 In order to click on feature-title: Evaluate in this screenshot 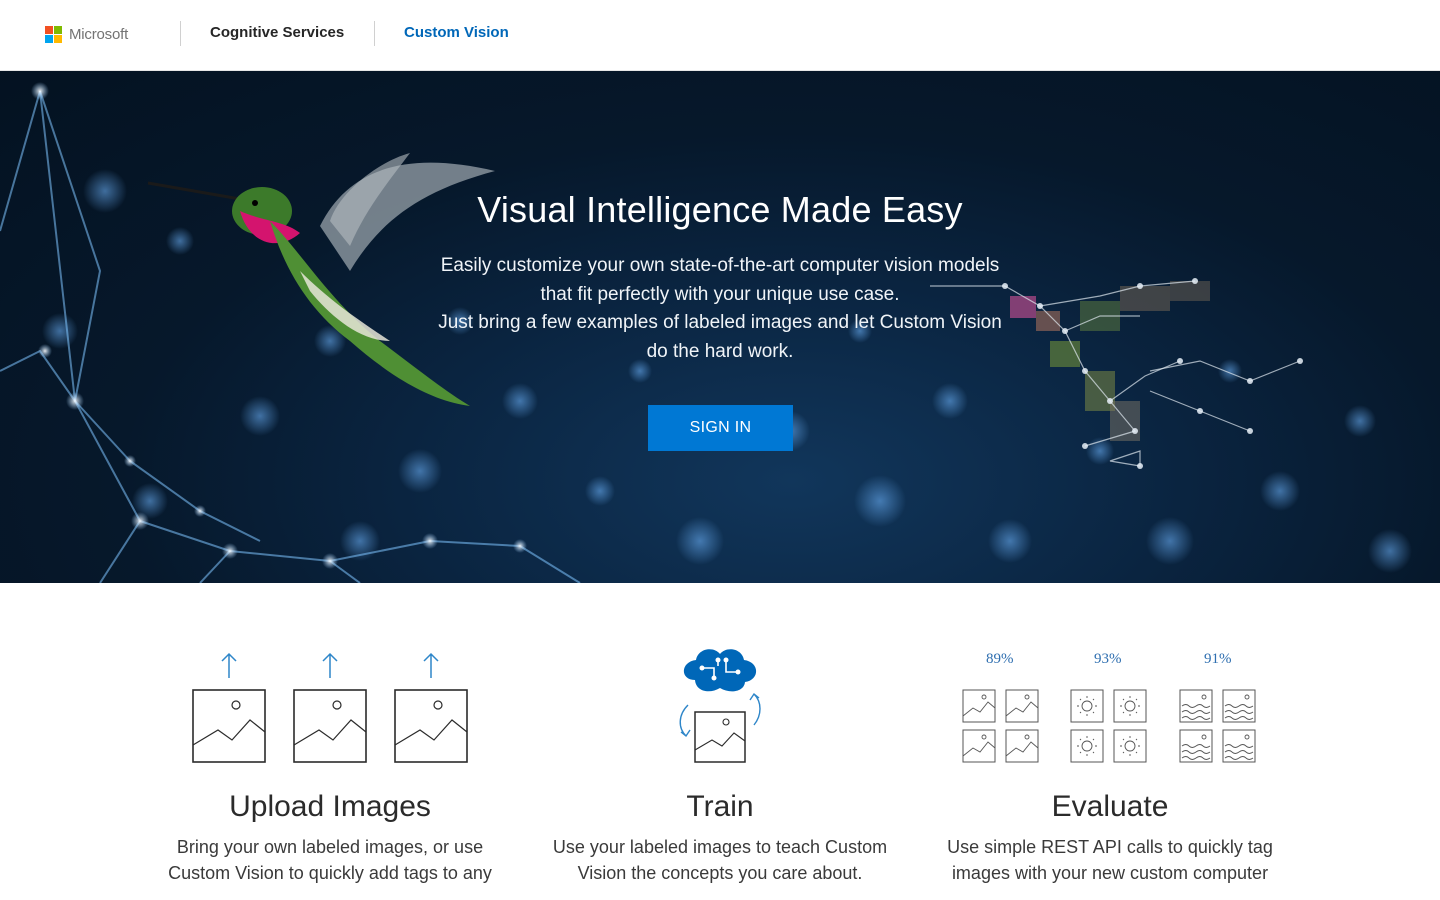, I will do `click(1110, 806)`.